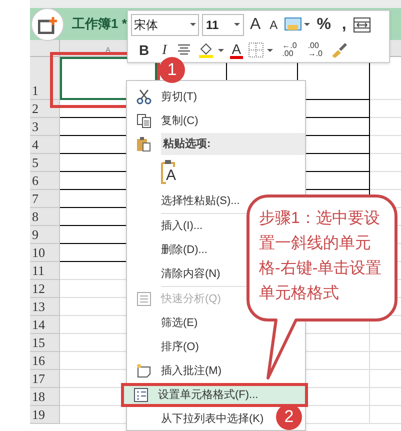 This screenshot has width=401, height=431. I want to click on font-select: 宋体, so click(165, 25).